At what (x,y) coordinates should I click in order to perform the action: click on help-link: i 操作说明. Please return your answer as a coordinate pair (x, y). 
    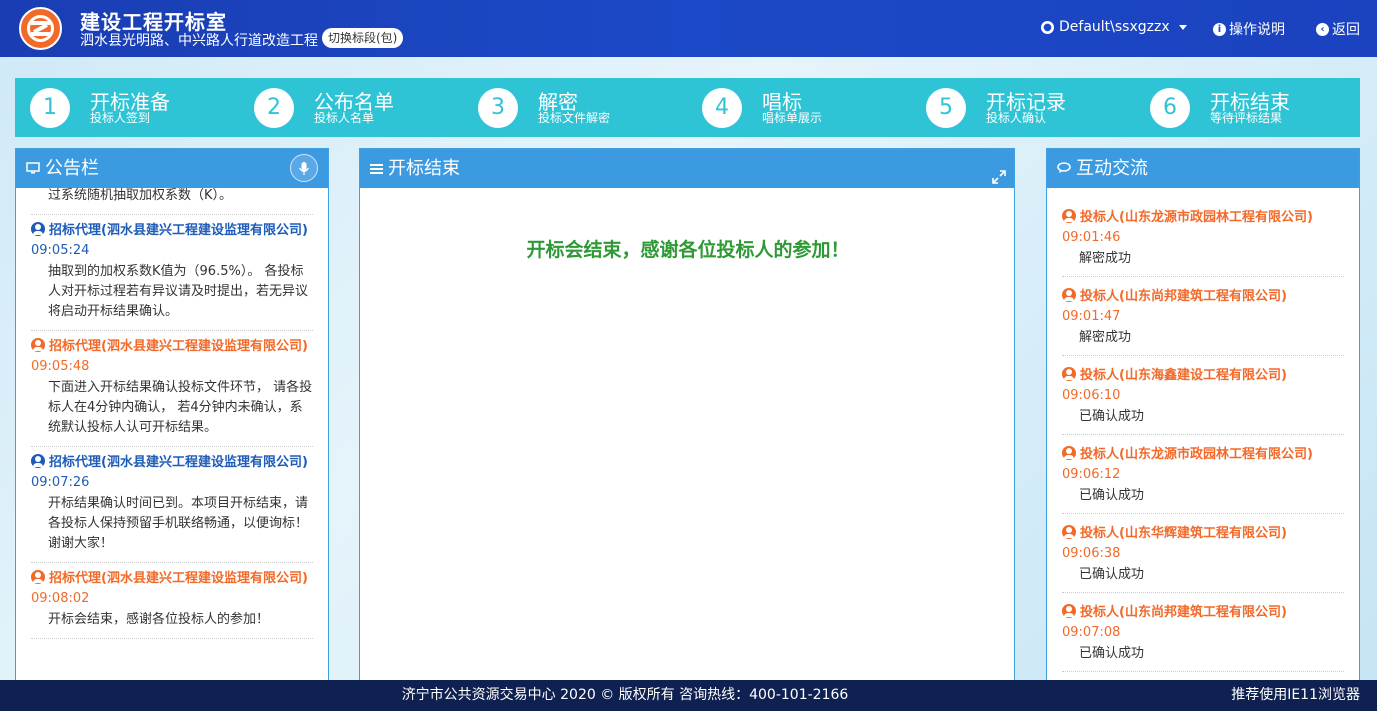
    Looking at the image, I should click on (1249, 29).